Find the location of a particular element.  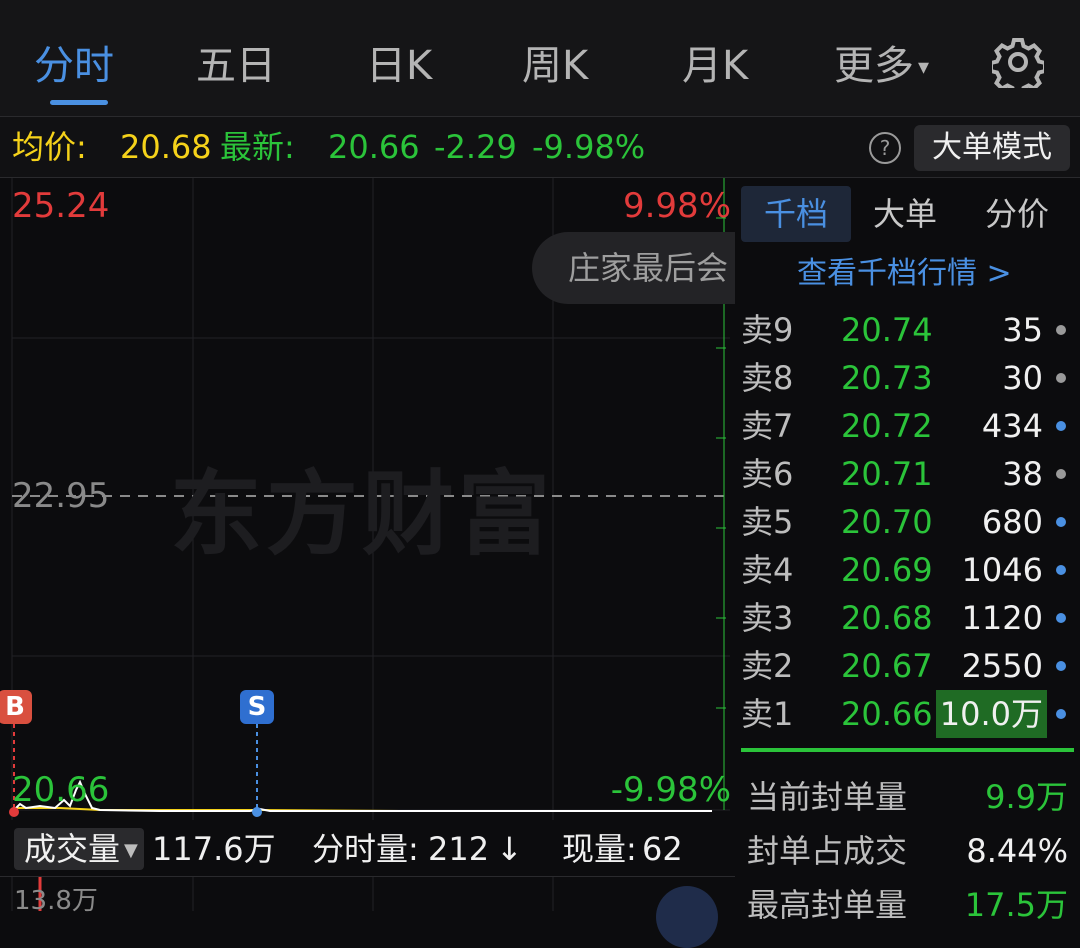

level-price: 20.72 is located at coordinates (887, 426).